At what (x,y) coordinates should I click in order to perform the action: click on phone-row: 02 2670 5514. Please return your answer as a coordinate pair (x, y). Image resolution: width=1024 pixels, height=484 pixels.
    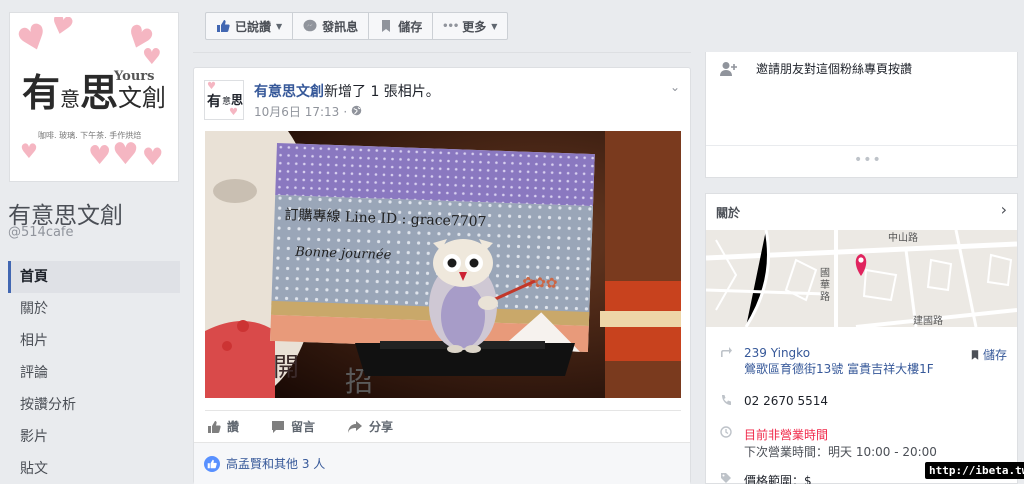
    Looking at the image, I should click on (774, 401).